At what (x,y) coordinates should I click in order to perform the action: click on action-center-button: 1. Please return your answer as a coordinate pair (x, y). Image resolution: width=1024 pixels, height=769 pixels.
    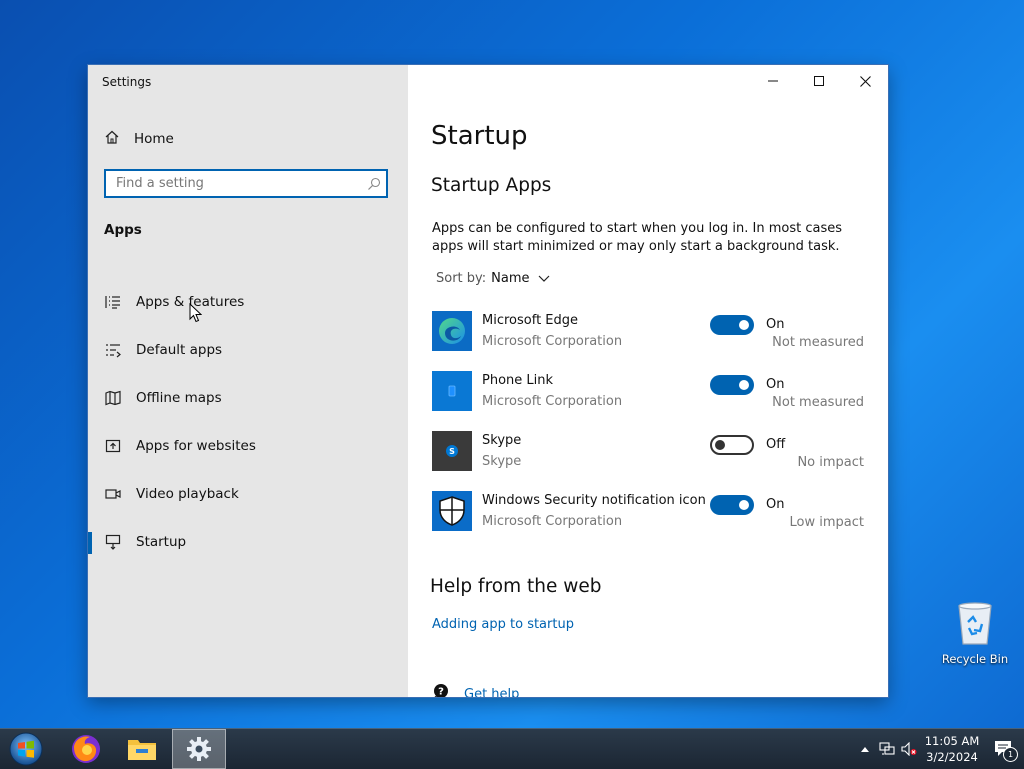
    Looking at the image, I should click on (1004, 749).